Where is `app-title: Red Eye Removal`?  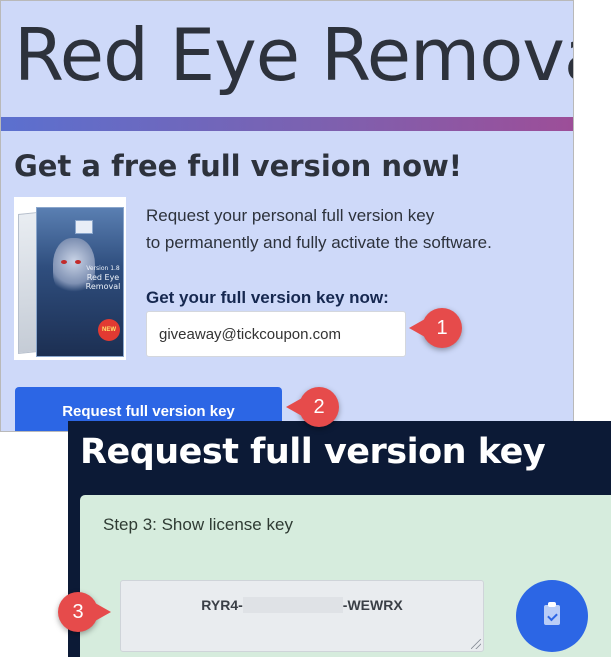
app-title: Red Eye Removal is located at coordinates (294, 55).